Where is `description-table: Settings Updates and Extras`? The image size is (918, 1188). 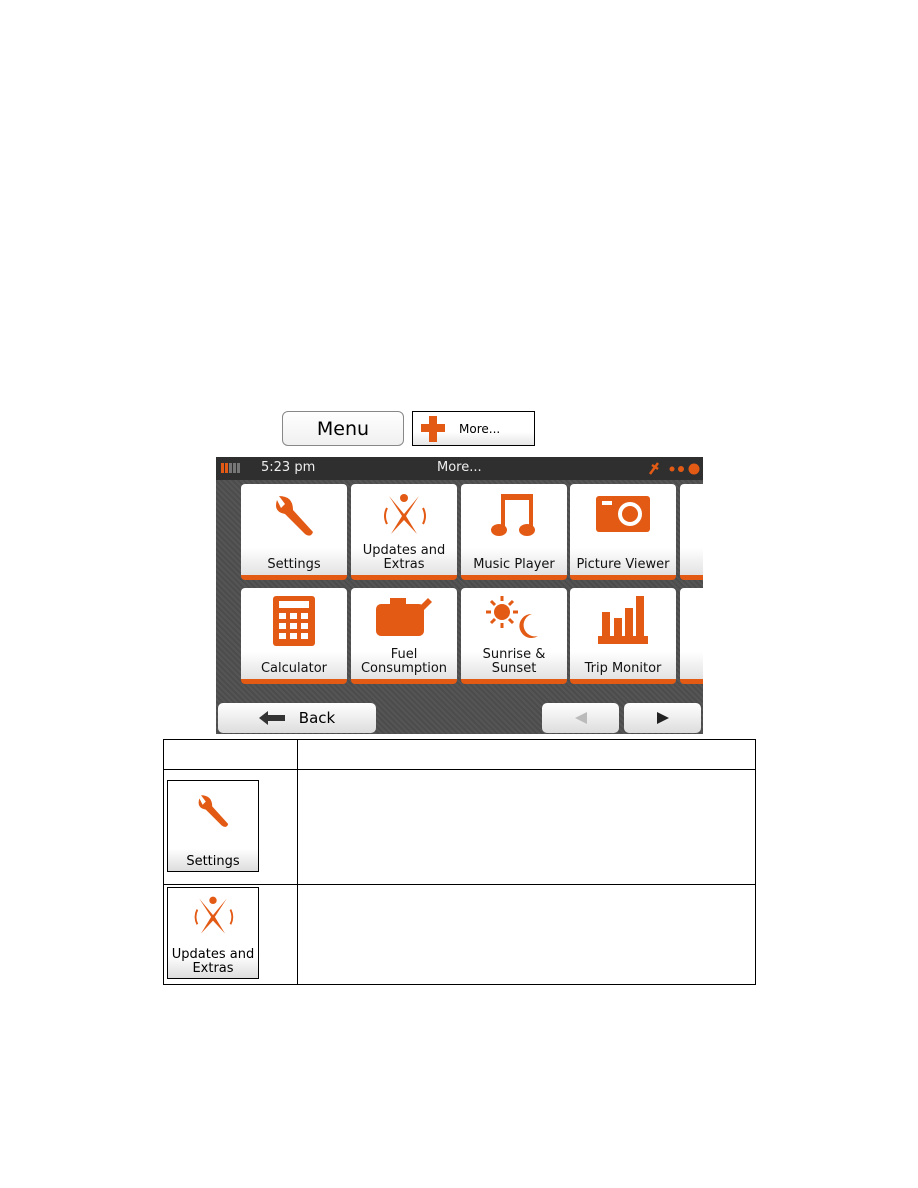 description-table: Settings Updates and Extras is located at coordinates (459, 862).